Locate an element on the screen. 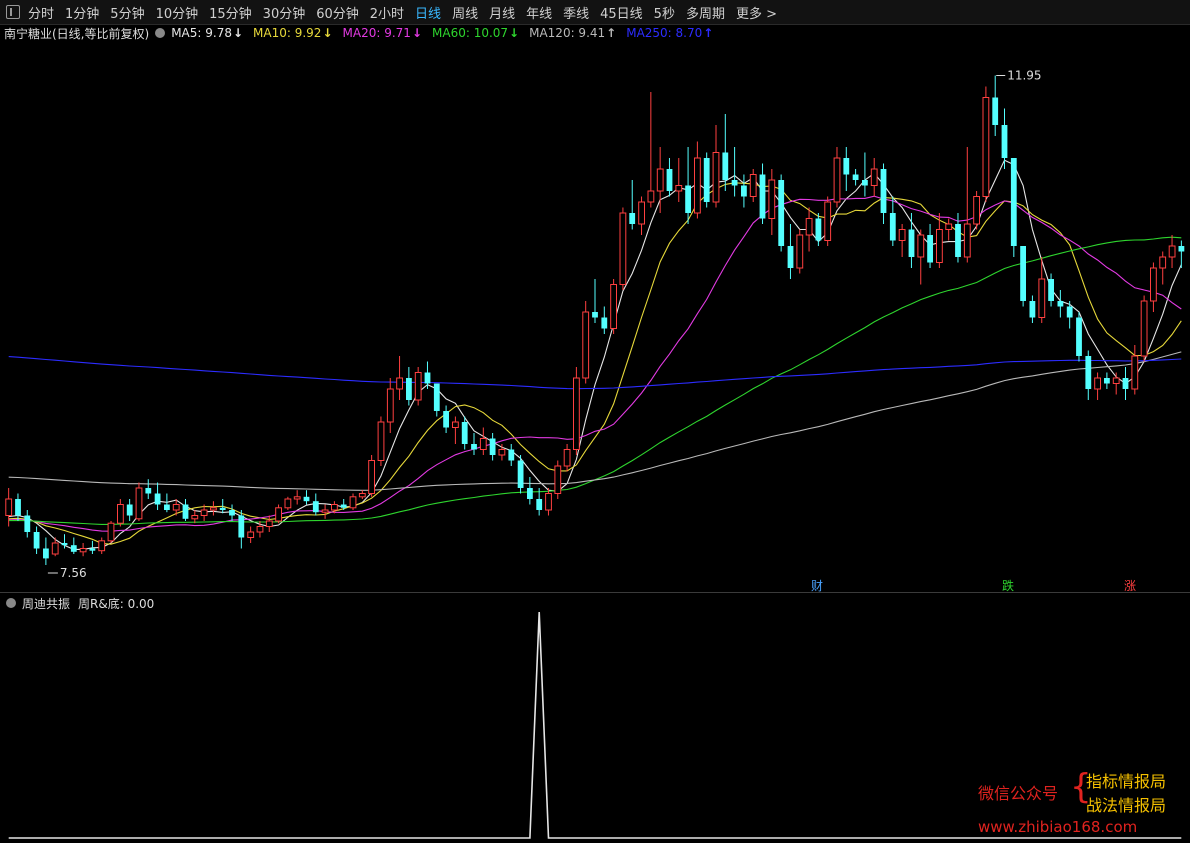 The image size is (1190, 843). subchart-settings-icon is located at coordinates (11, 603).